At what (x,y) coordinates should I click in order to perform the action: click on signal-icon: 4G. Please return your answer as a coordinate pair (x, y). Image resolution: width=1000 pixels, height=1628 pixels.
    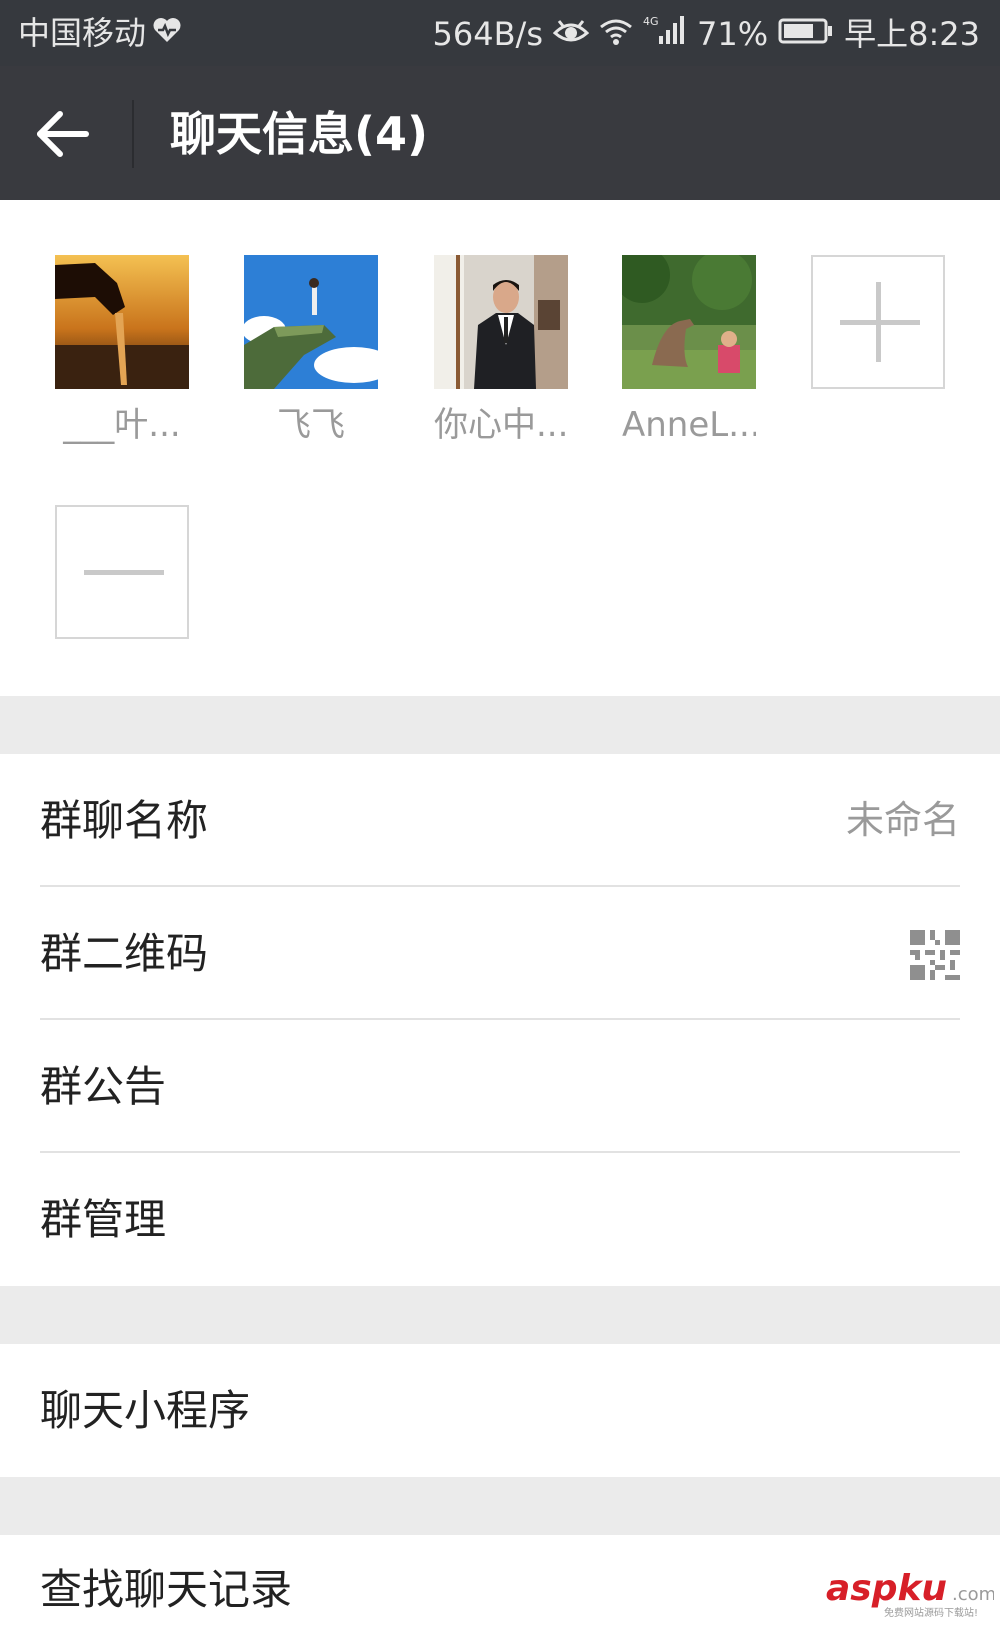
    Looking at the image, I should click on (665, 34).